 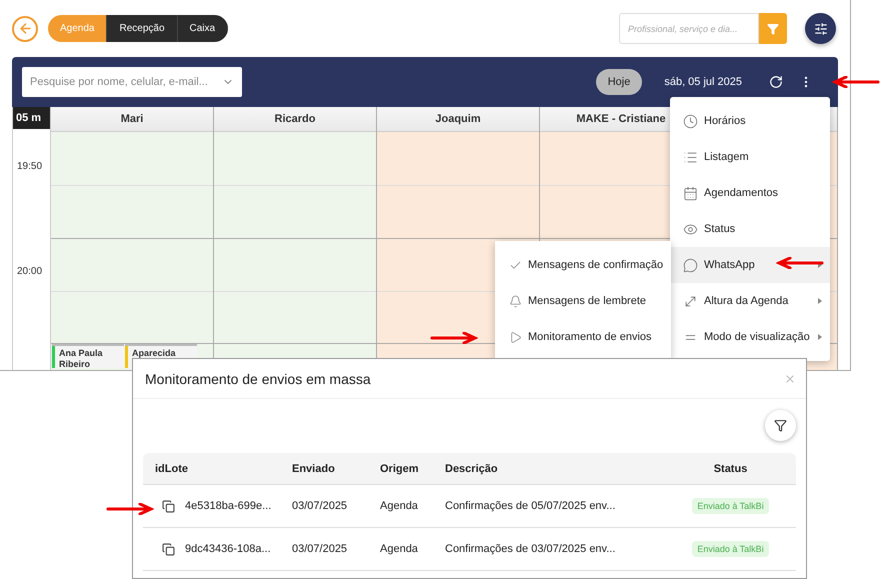 What do you see at coordinates (690, 193) in the screenshot?
I see `calendar-icon` at bounding box center [690, 193].